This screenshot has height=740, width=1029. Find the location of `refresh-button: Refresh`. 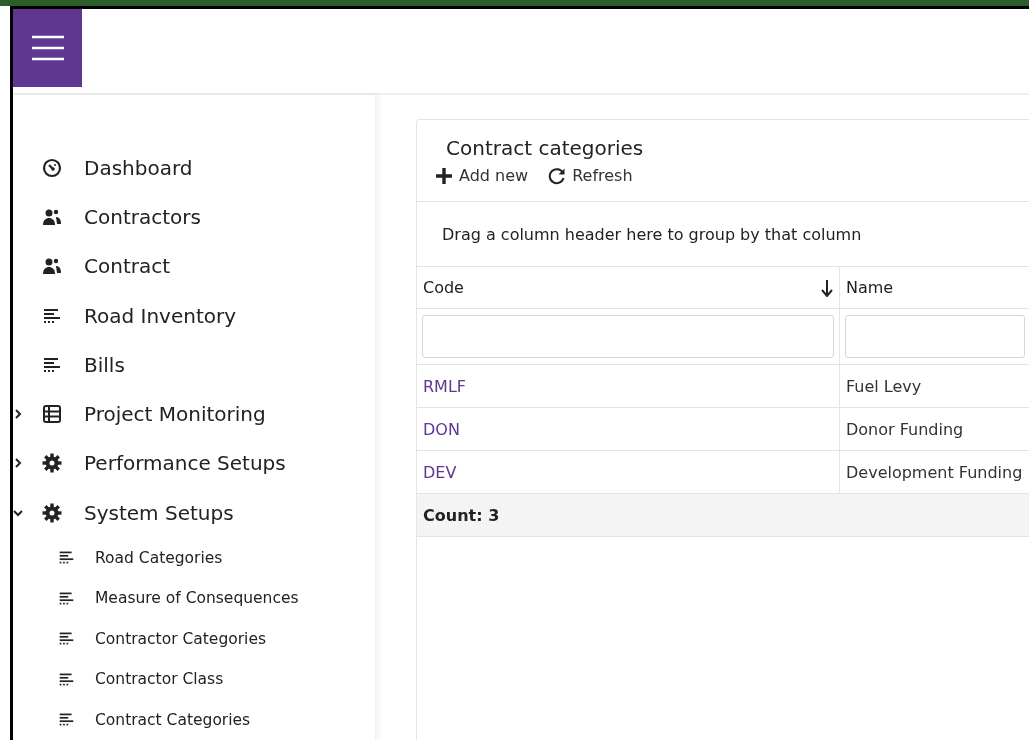

refresh-button: Refresh is located at coordinates (590, 175).